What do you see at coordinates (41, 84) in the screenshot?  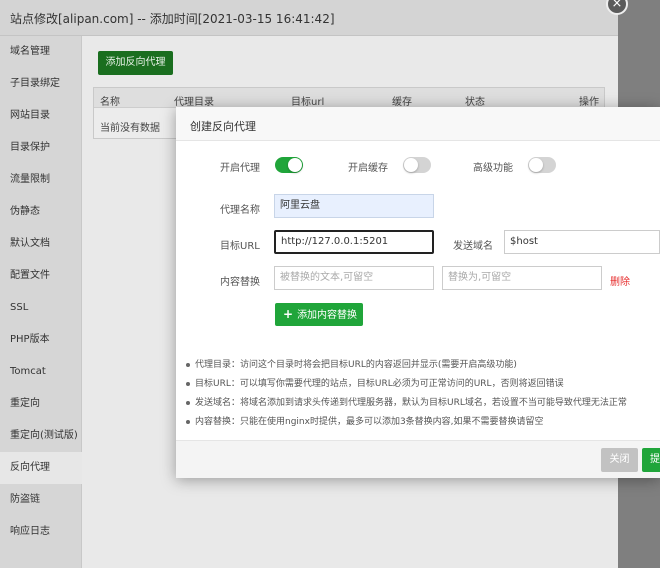 I see `sidebar-item-subdir: 子目录绑定` at bounding box center [41, 84].